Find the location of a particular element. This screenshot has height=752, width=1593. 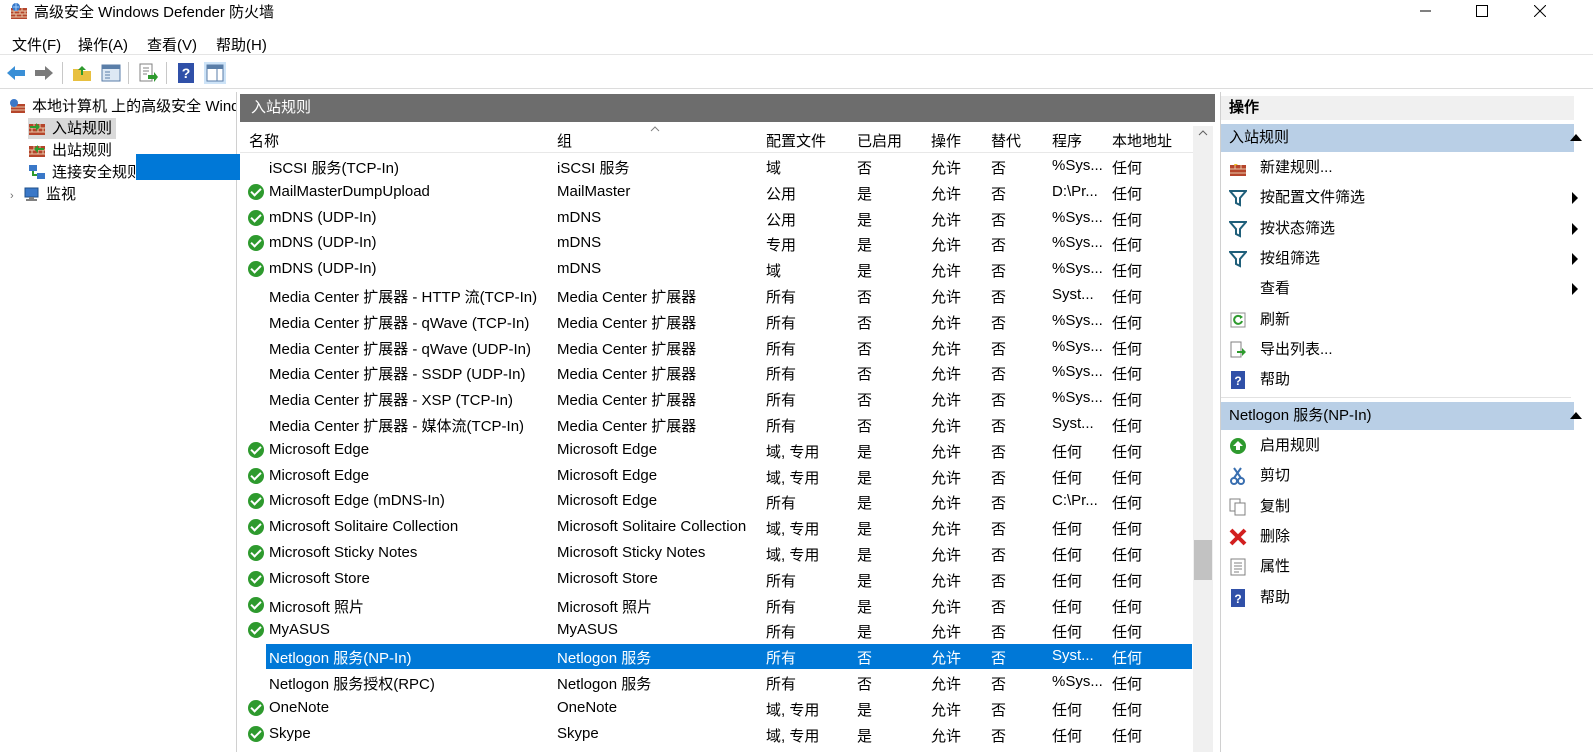

back-icon is located at coordinates (16, 73).